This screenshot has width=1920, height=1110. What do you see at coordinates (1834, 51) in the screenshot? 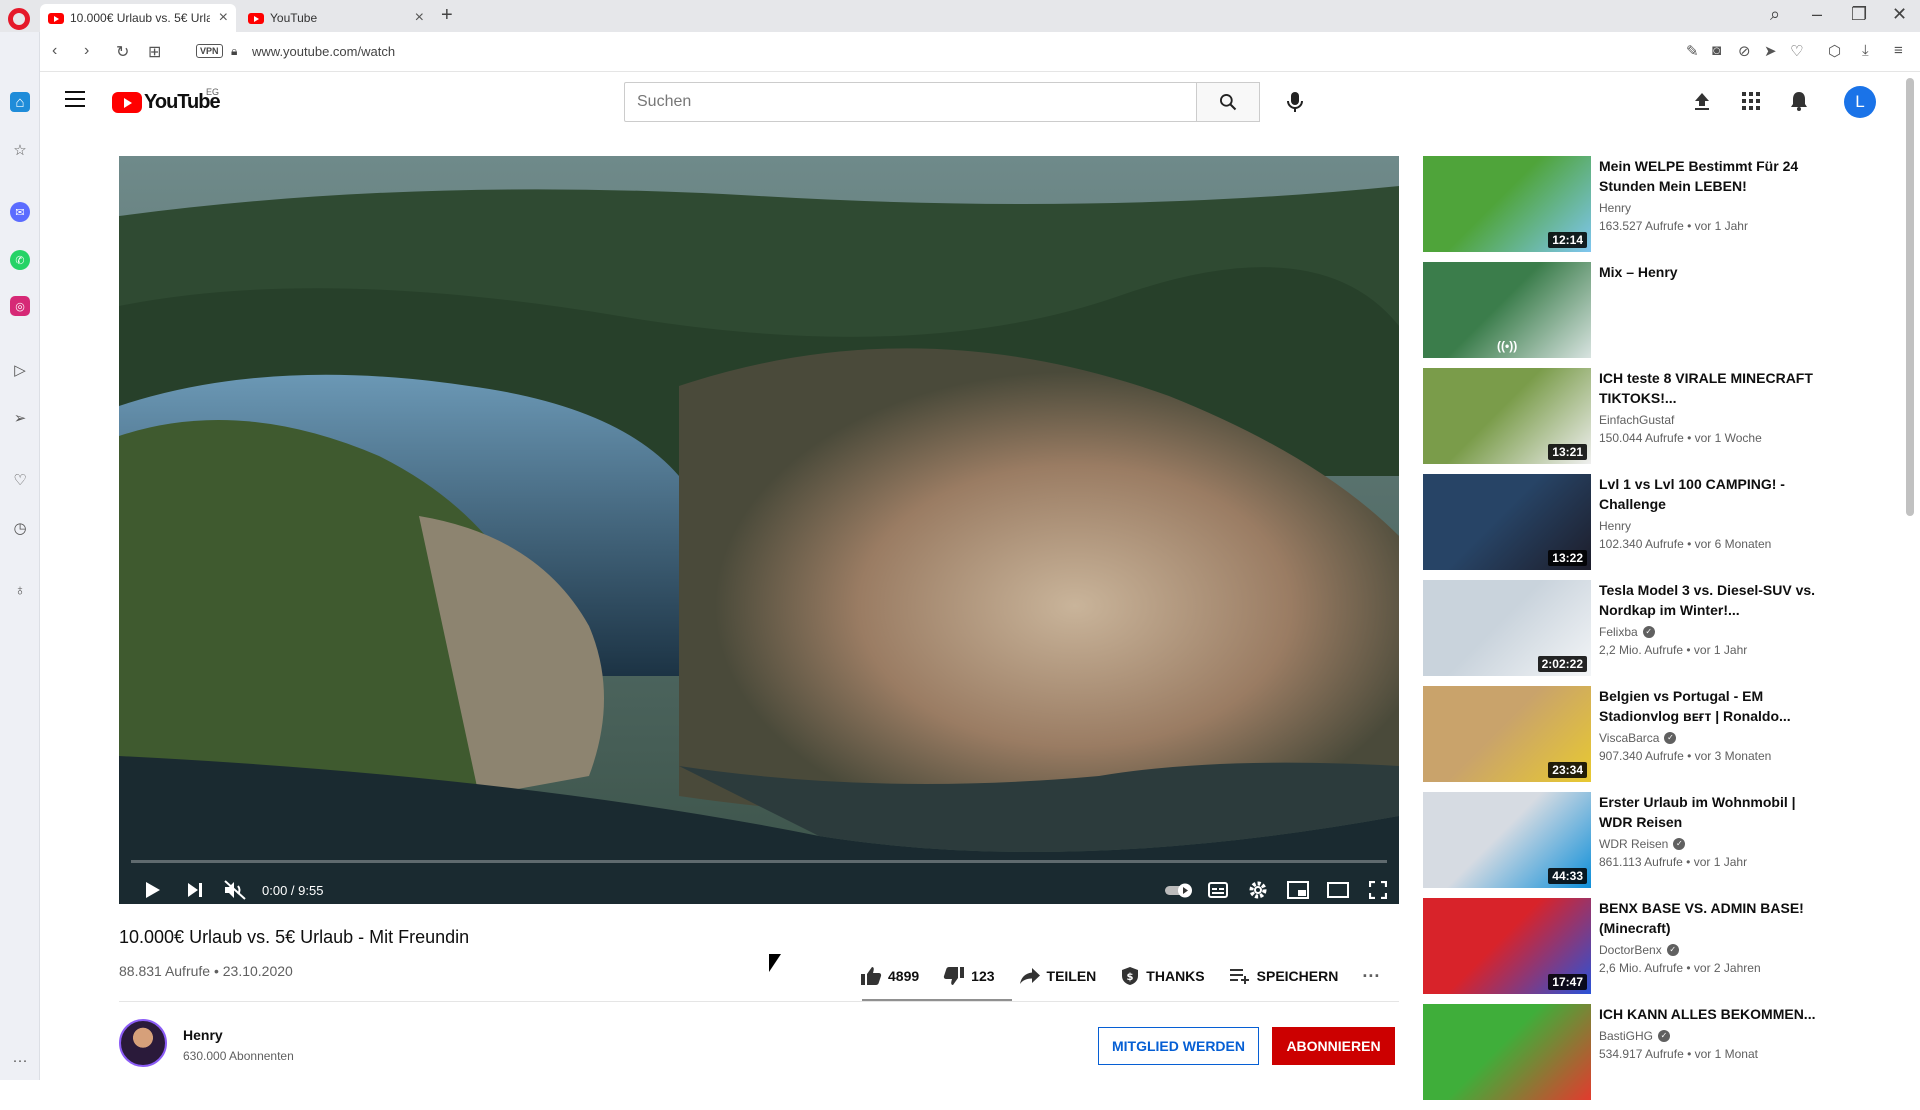
I see `extensions-icon: ⬡` at bounding box center [1834, 51].